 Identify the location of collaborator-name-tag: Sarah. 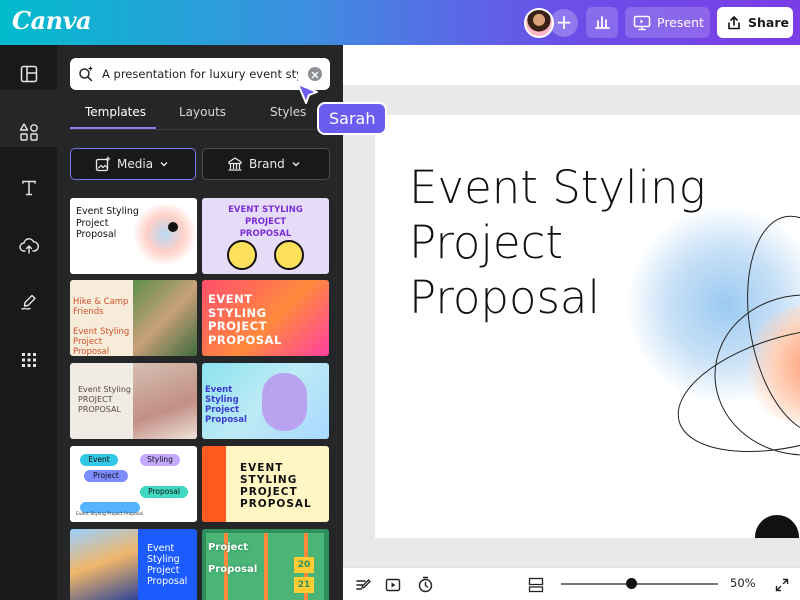
(352, 118).